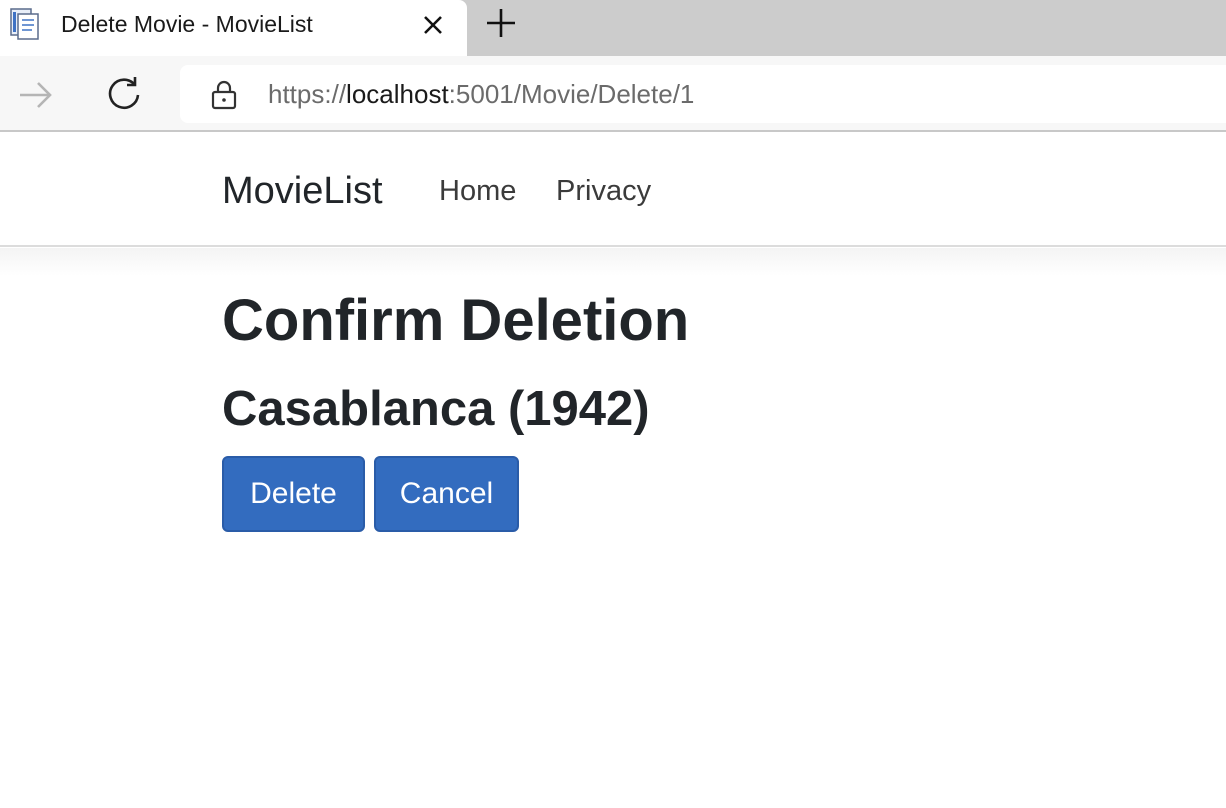 This screenshot has width=1226, height=808. Describe the element at coordinates (307, 94) in the screenshot. I see `url-scheme: https://` at that location.